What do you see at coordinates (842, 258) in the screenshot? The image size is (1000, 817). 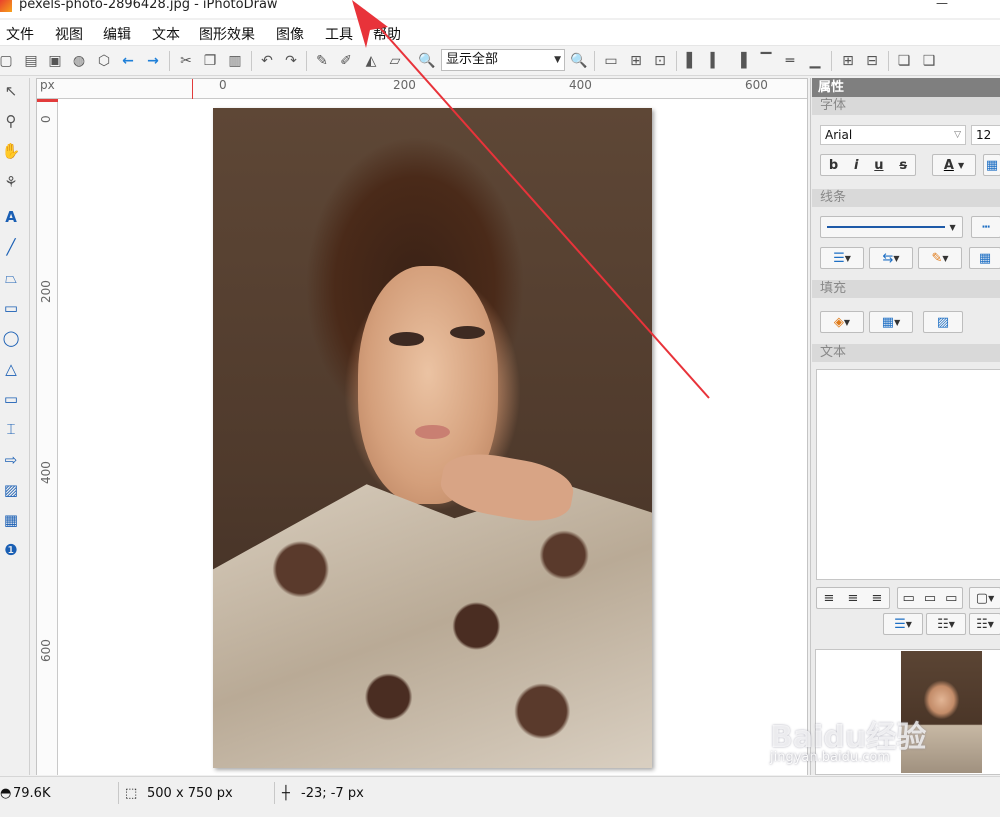 I see `line-weight-select: ☰ ▼` at bounding box center [842, 258].